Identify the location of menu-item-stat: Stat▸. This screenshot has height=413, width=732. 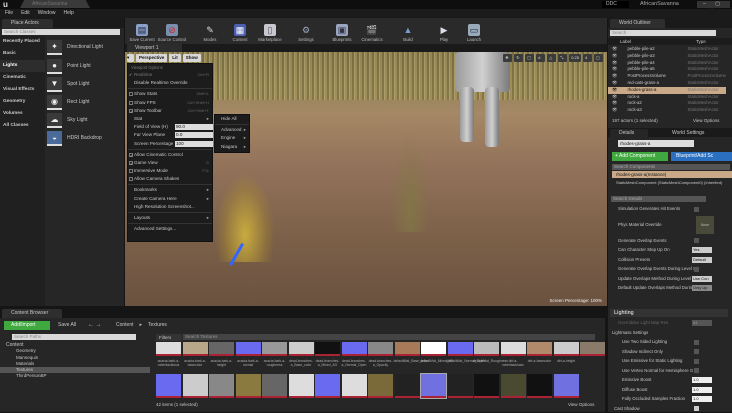
(170, 119).